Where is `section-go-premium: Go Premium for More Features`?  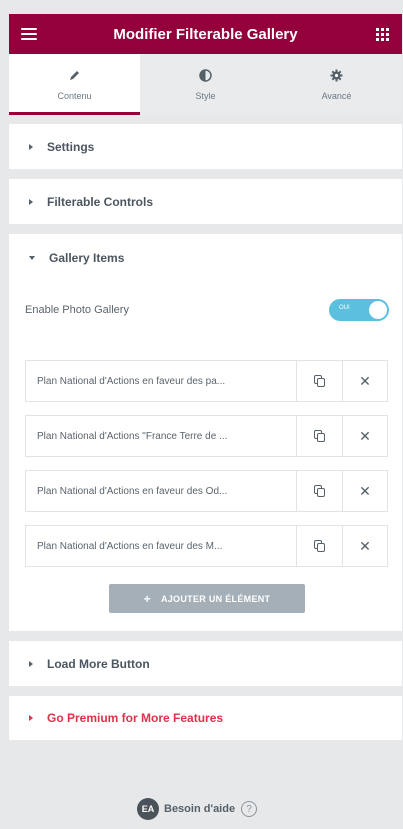 section-go-premium: Go Premium for More Features is located at coordinates (205, 718).